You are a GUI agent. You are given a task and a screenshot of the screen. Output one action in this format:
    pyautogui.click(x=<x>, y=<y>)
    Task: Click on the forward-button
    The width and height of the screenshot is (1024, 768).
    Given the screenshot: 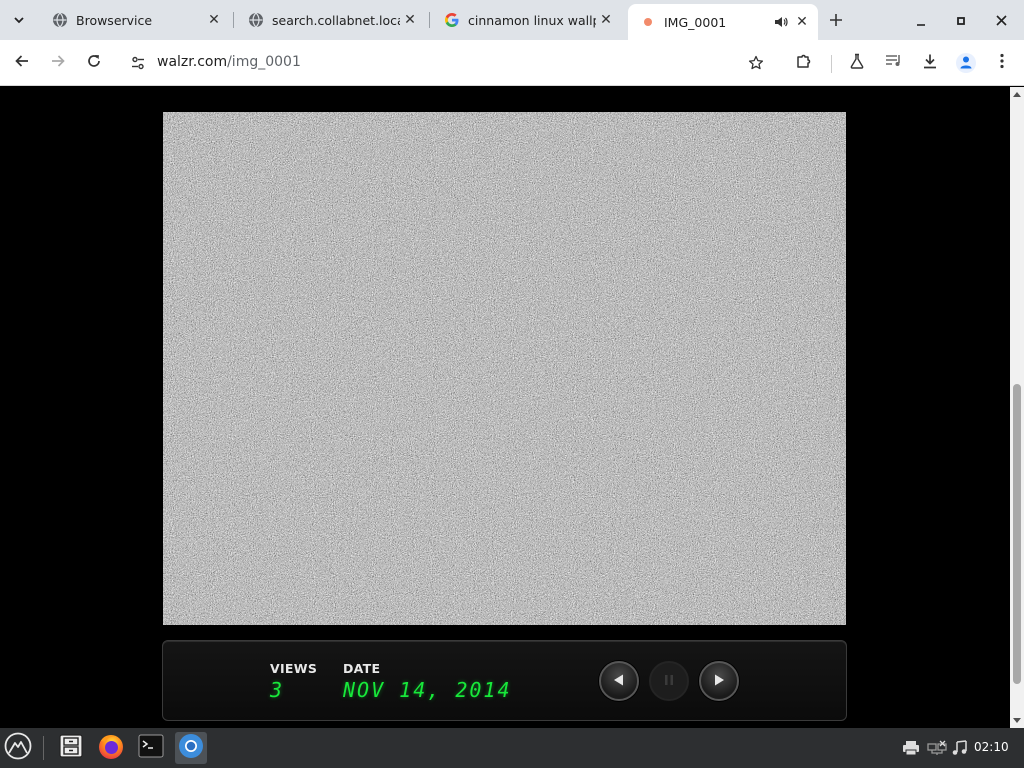 What is the action you would take?
    pyautogui.click(x=58, y=63)
    